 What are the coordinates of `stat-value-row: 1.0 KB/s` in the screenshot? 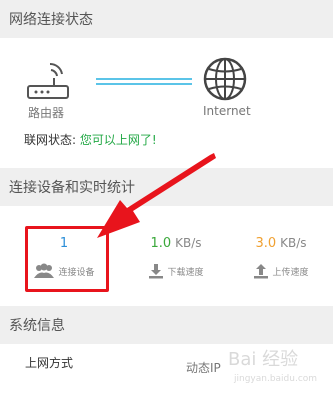 It's located at (176, 245).